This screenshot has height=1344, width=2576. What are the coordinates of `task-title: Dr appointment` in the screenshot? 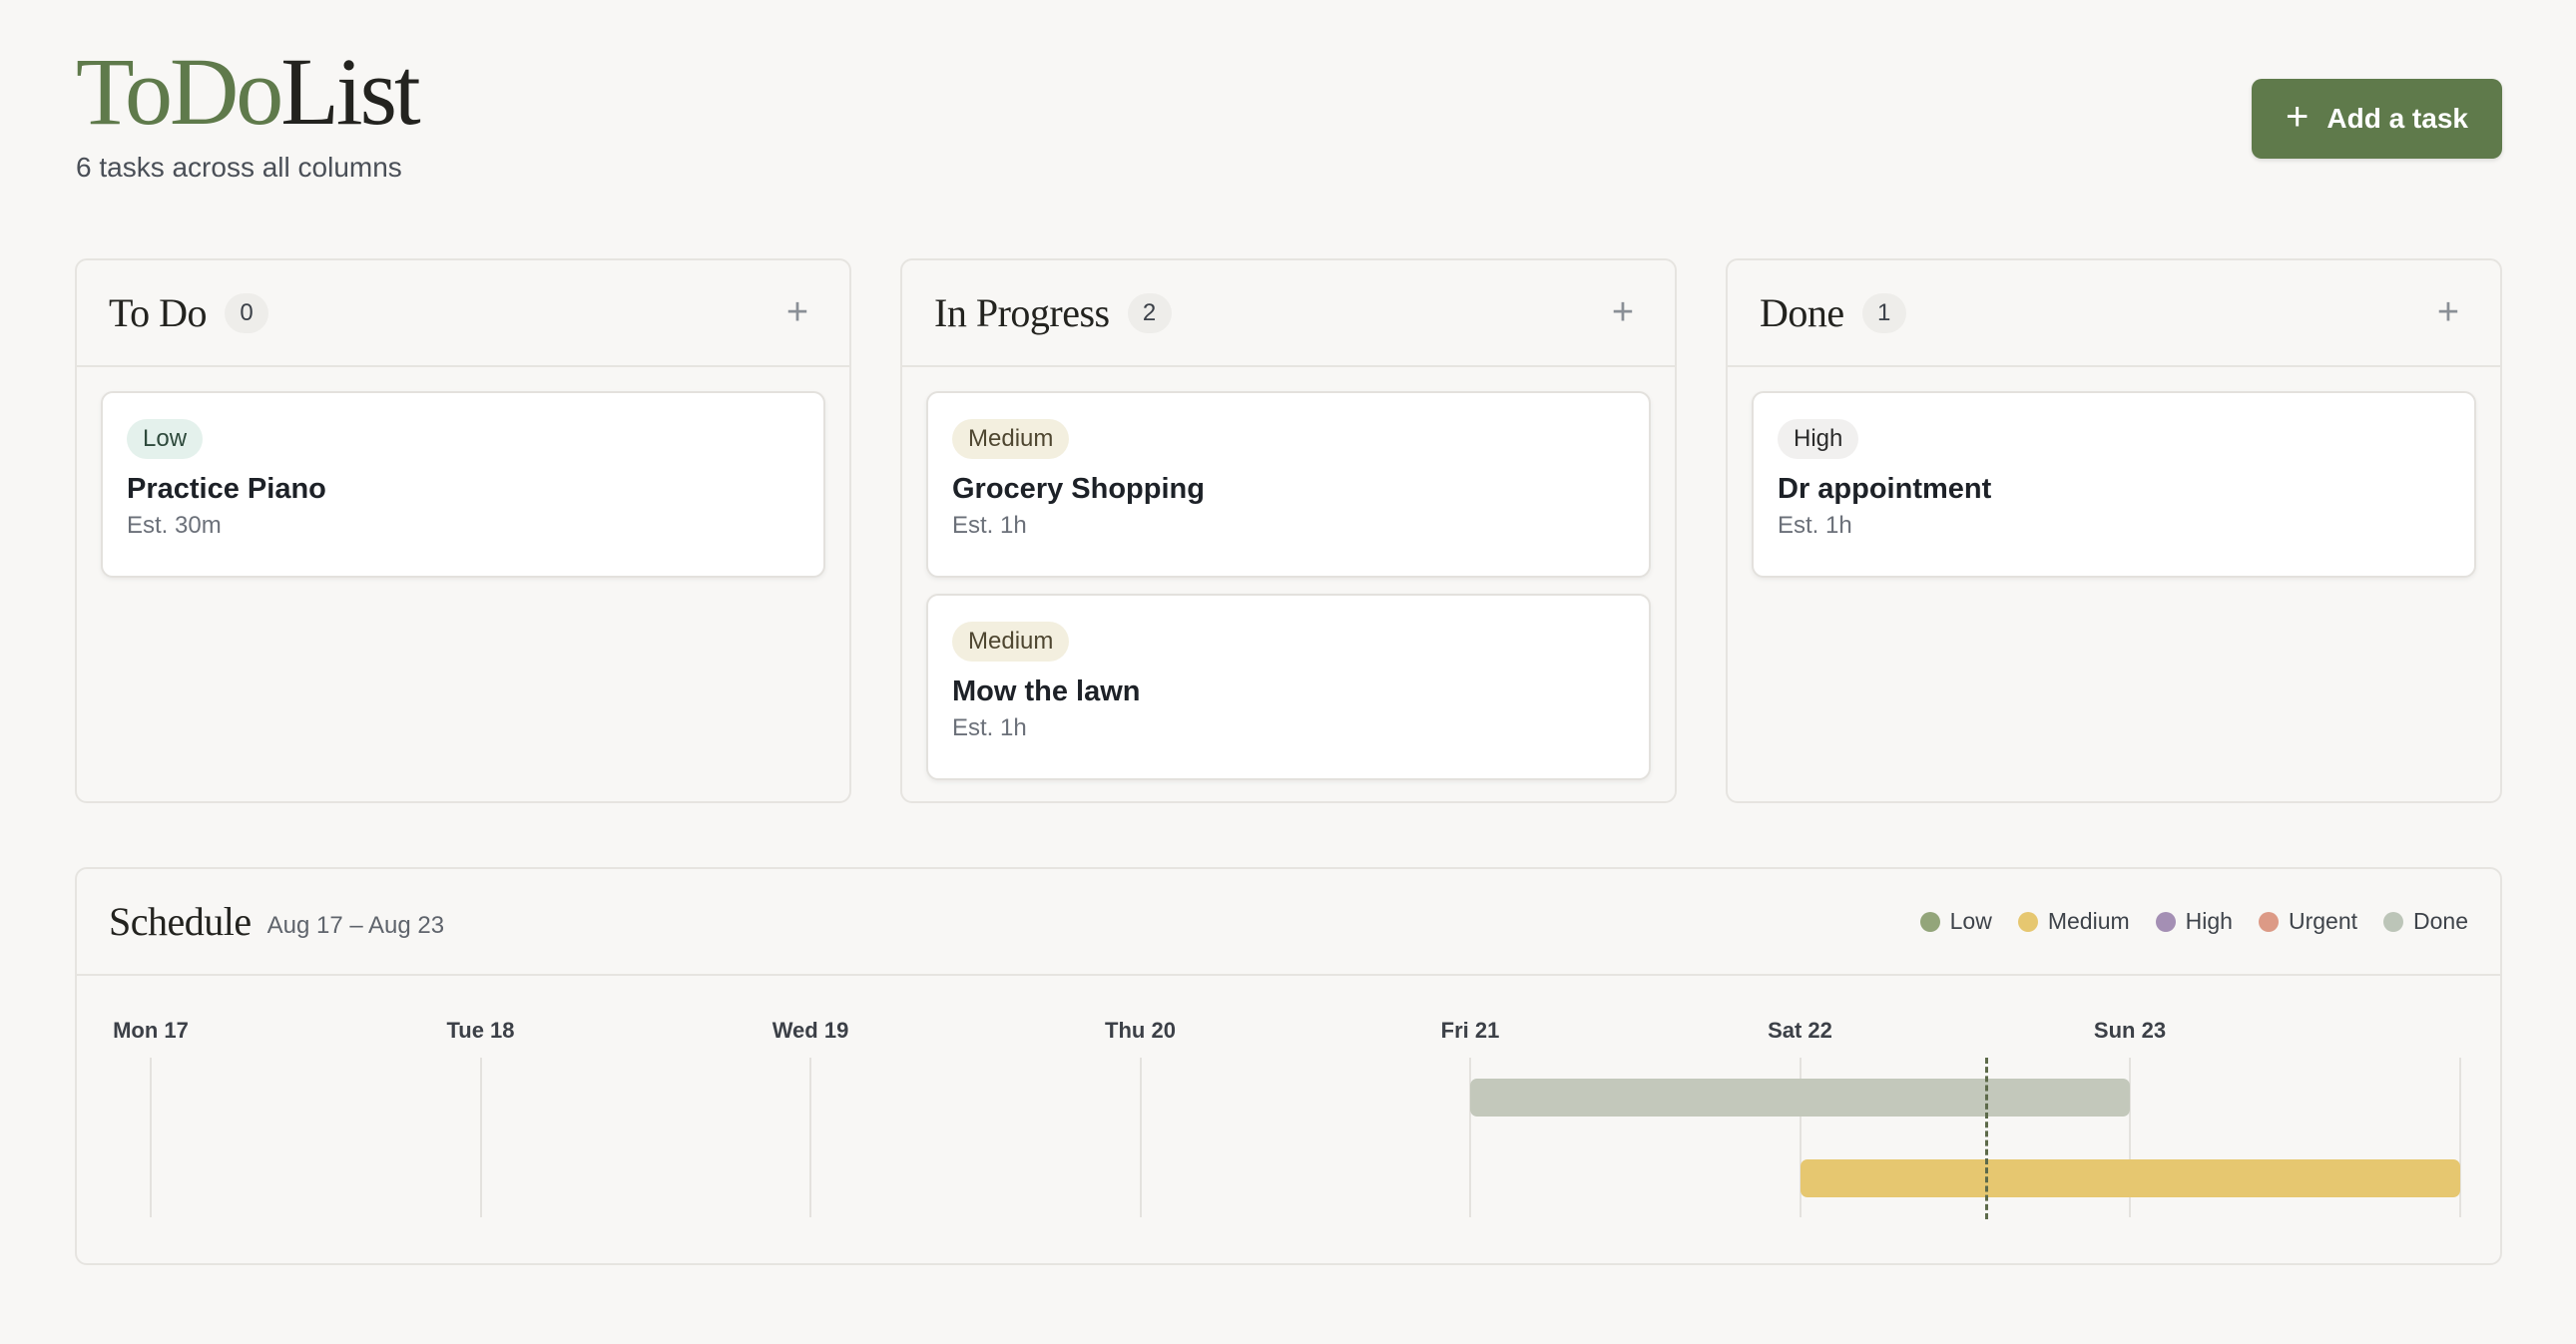 It's located at (1885, 489).